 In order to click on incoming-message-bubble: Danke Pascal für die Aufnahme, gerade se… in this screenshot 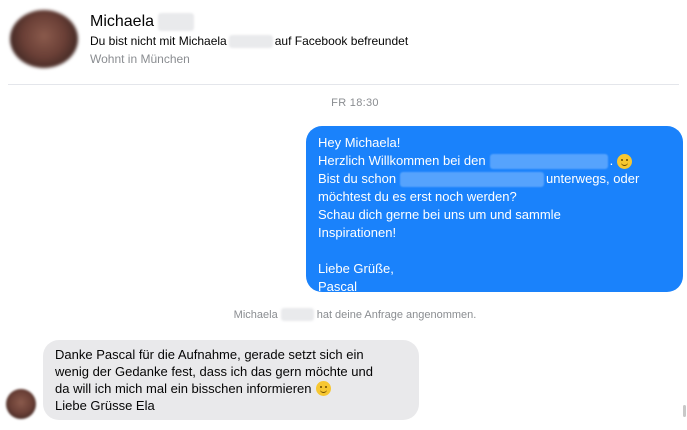, I will do `click(231, 380)`.